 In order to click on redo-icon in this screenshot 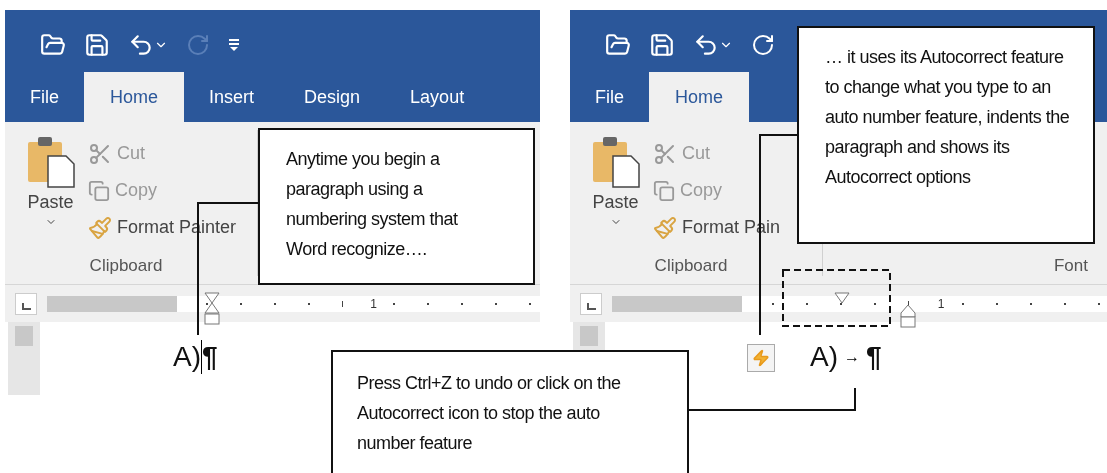, I will do `click(763, 45)`.